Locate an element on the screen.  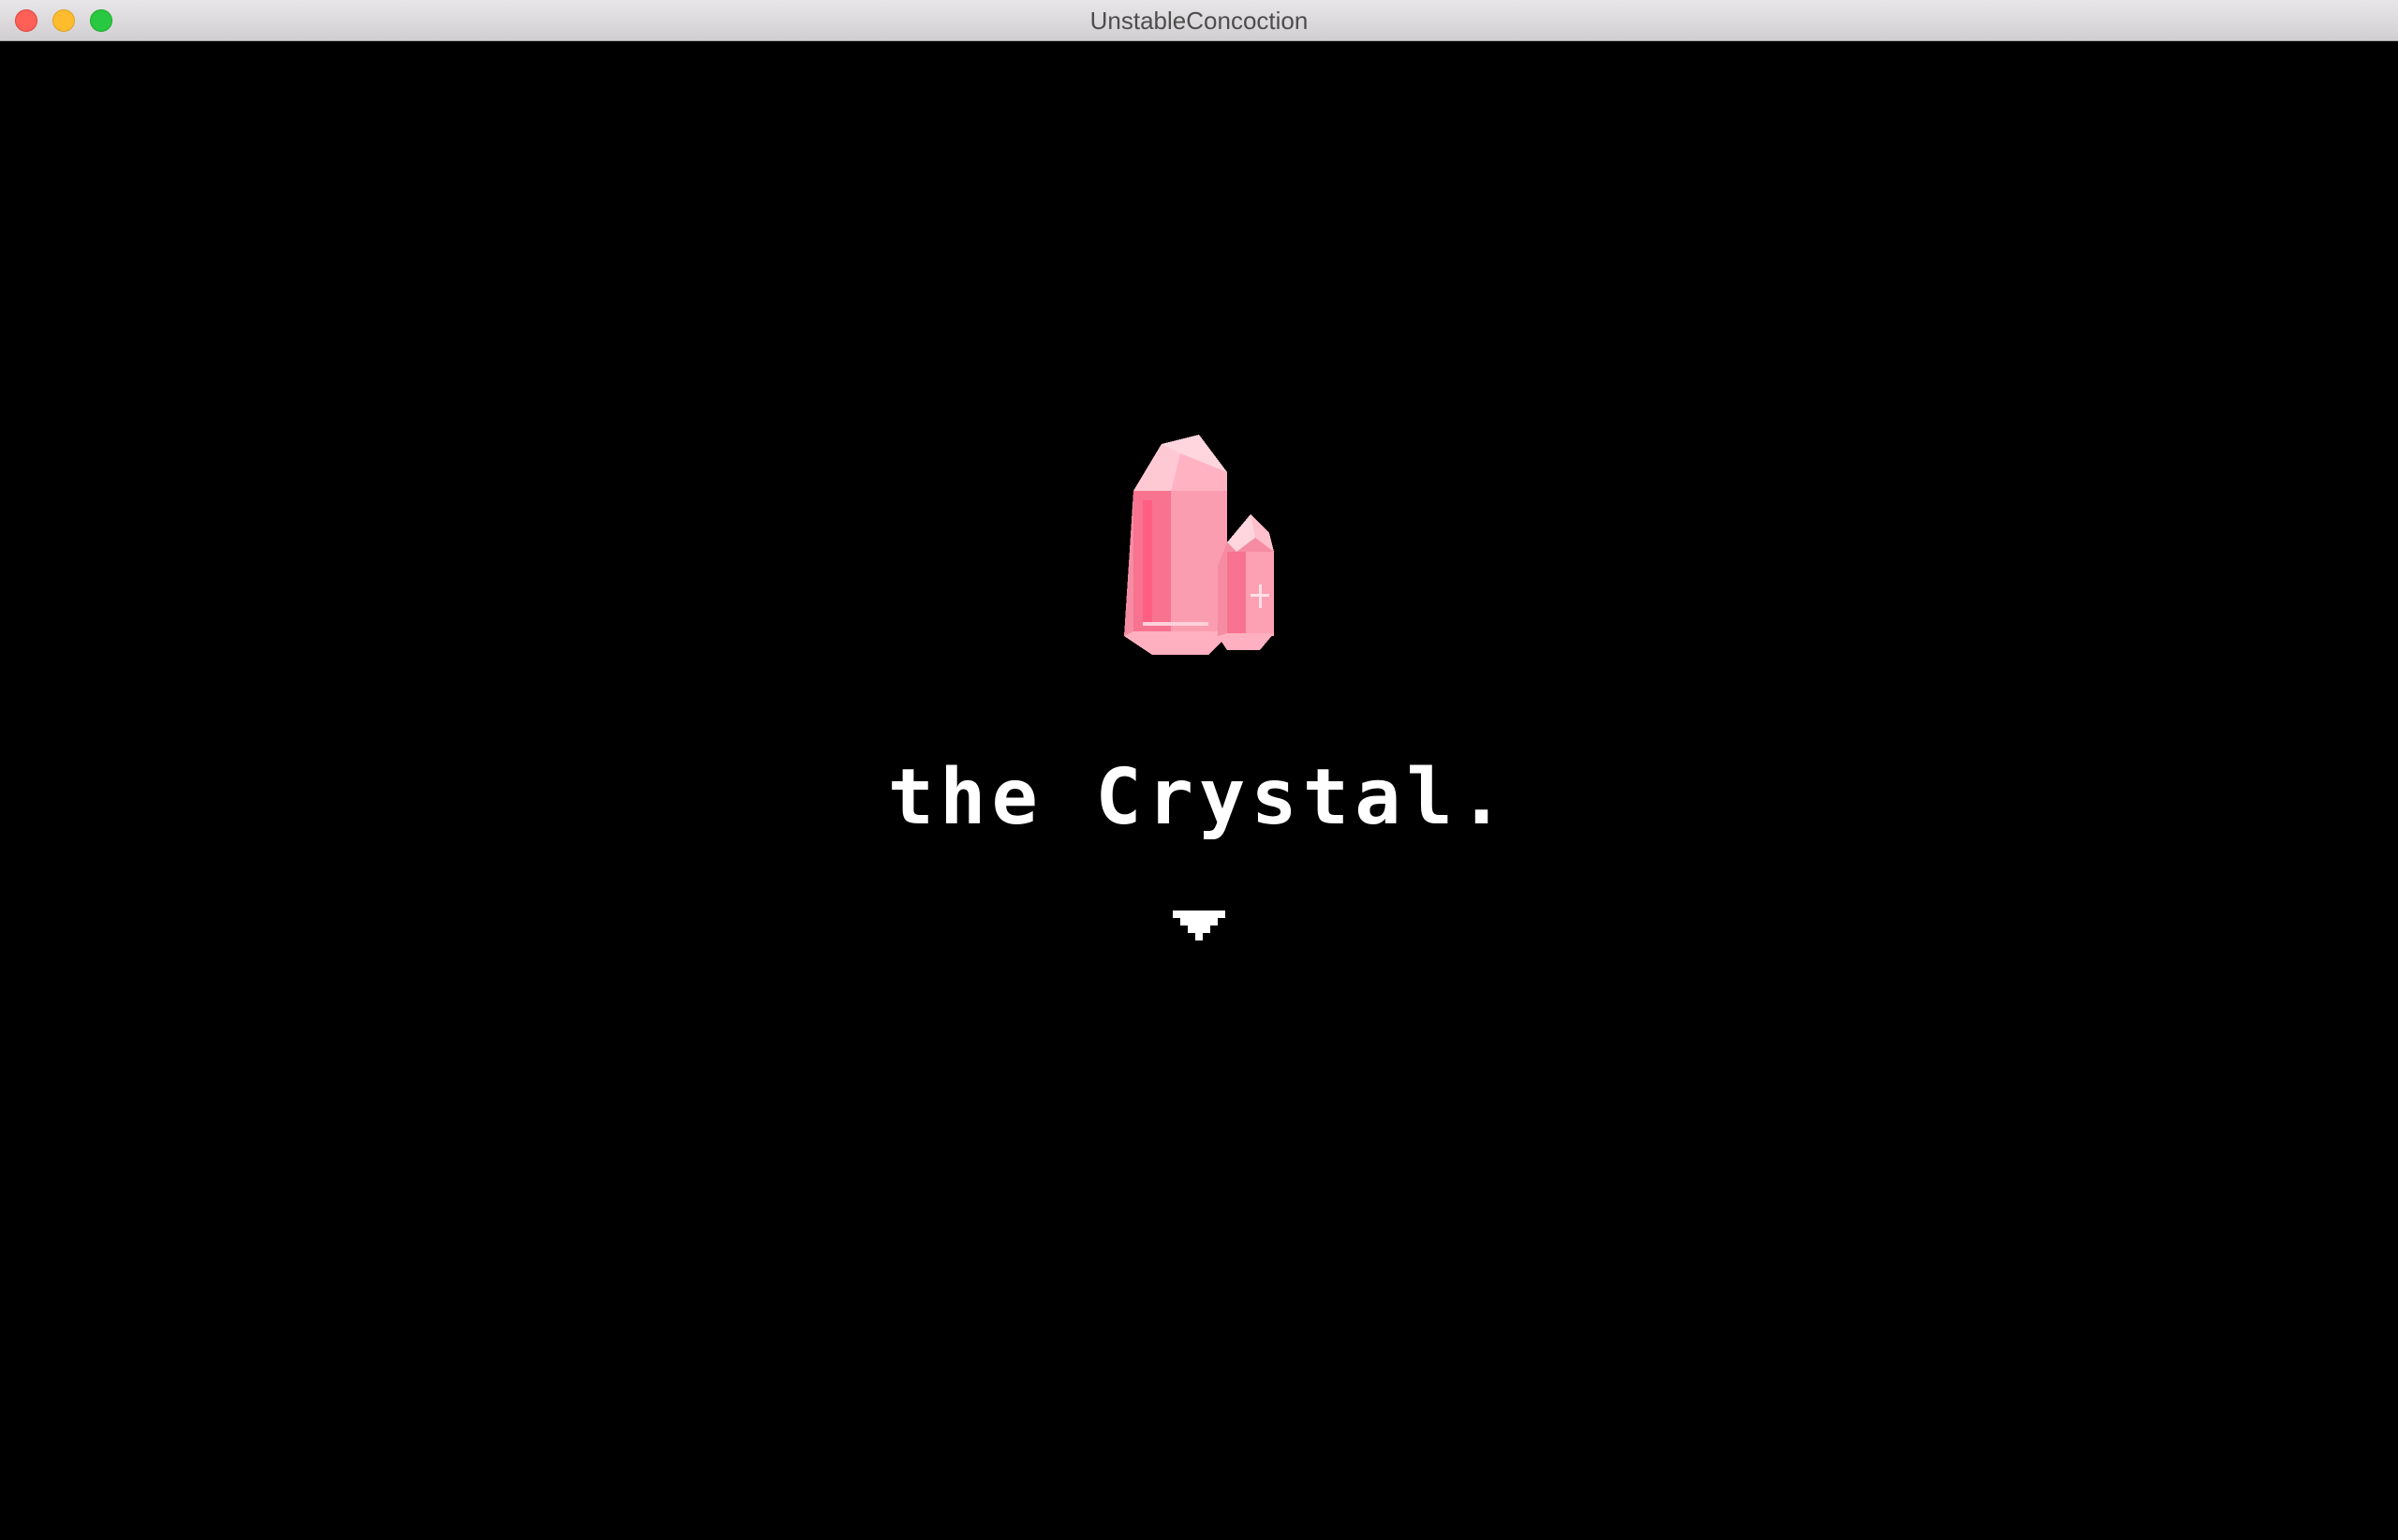
title-bar: UnstableConcoction is located at coordinates (1199, 20).